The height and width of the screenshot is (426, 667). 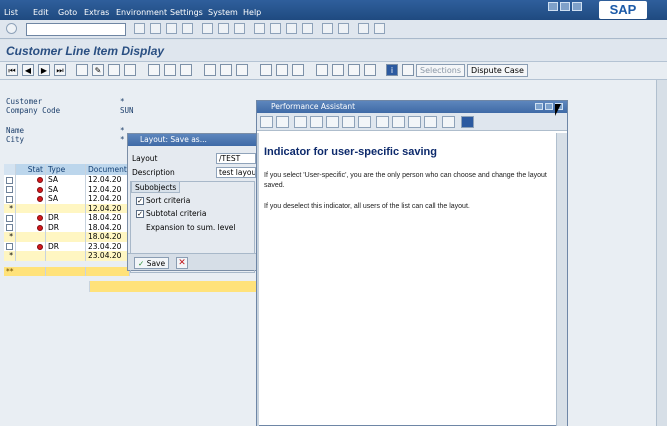 What do you see at coordinates (186, 70) in the screenshot?
I see `find-in-list-icon` at bounding box center [186, 70].